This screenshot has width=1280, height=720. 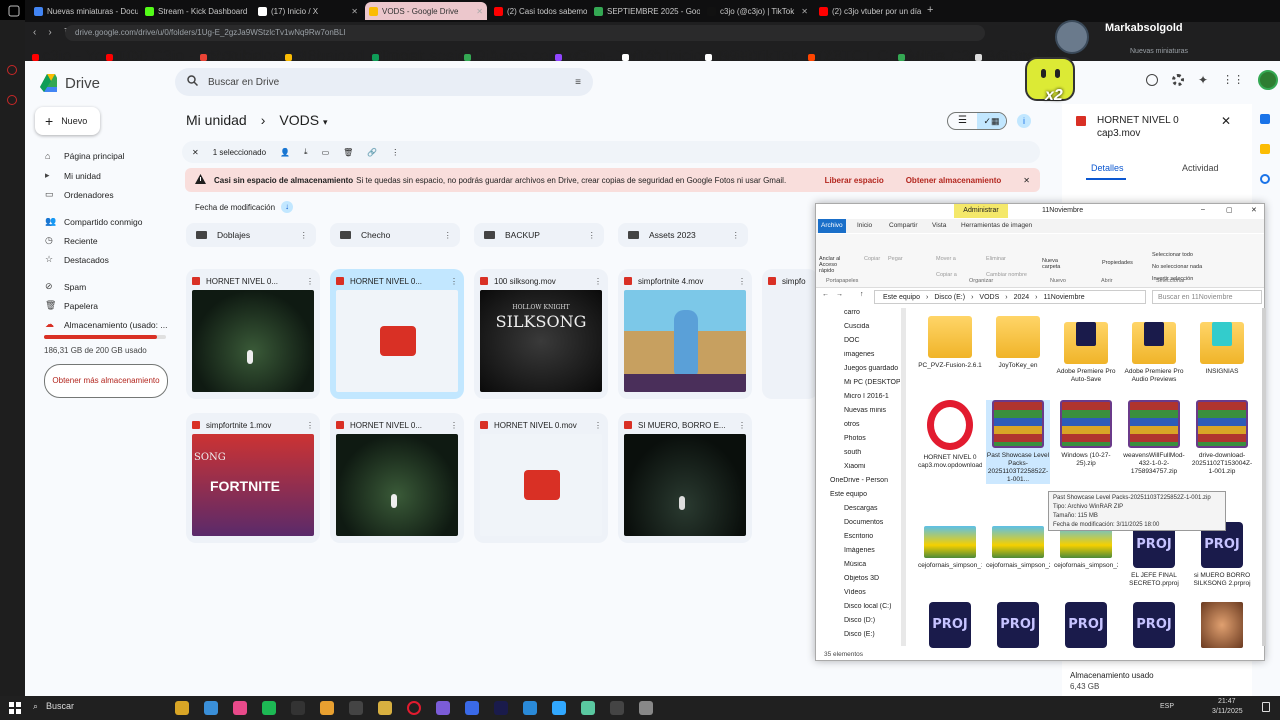 I want to click on browser-tab: Nuevas miniaturas - Docu✕, so click(x=84, y=11).